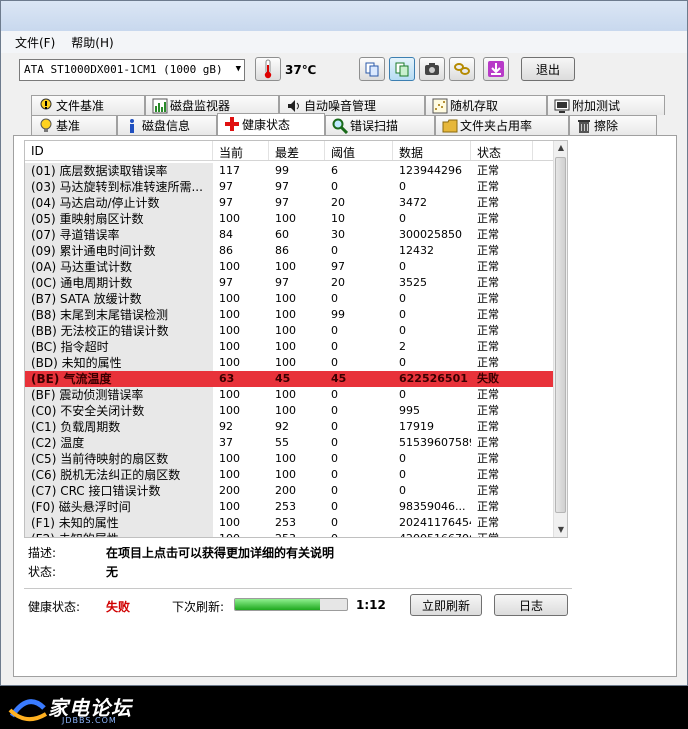  Describe the element at coordinates (290, 331) in the screenshot. I see `table-row: (BB) 无法校正的错误计数 100 100 0 0 正常` at that location.